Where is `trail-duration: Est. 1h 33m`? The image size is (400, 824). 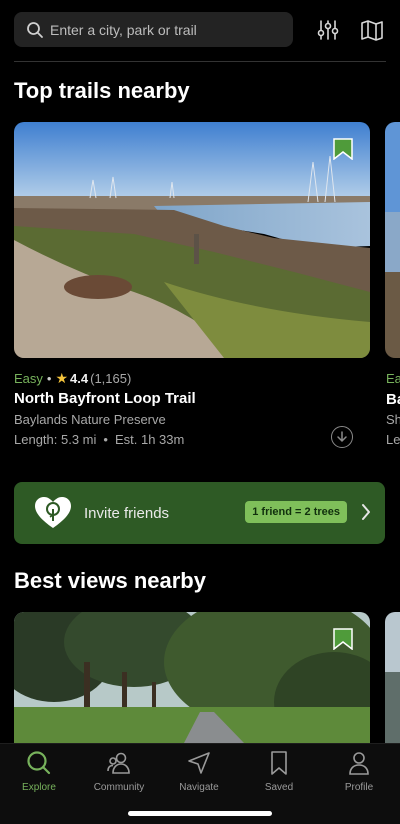
trail-duration: Est. 1h 33m is located at coordinates (149, 439).